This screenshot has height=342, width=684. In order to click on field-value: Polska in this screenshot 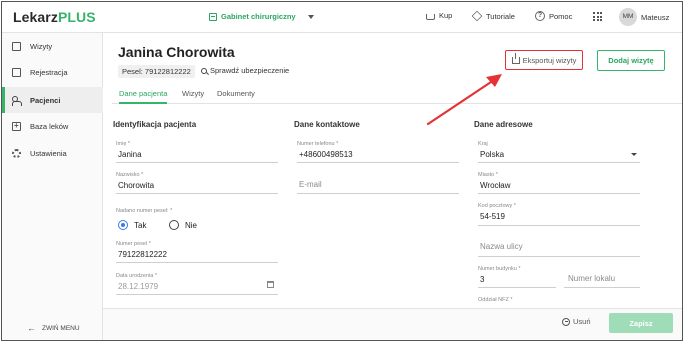, I will do `click(492, 154)`.